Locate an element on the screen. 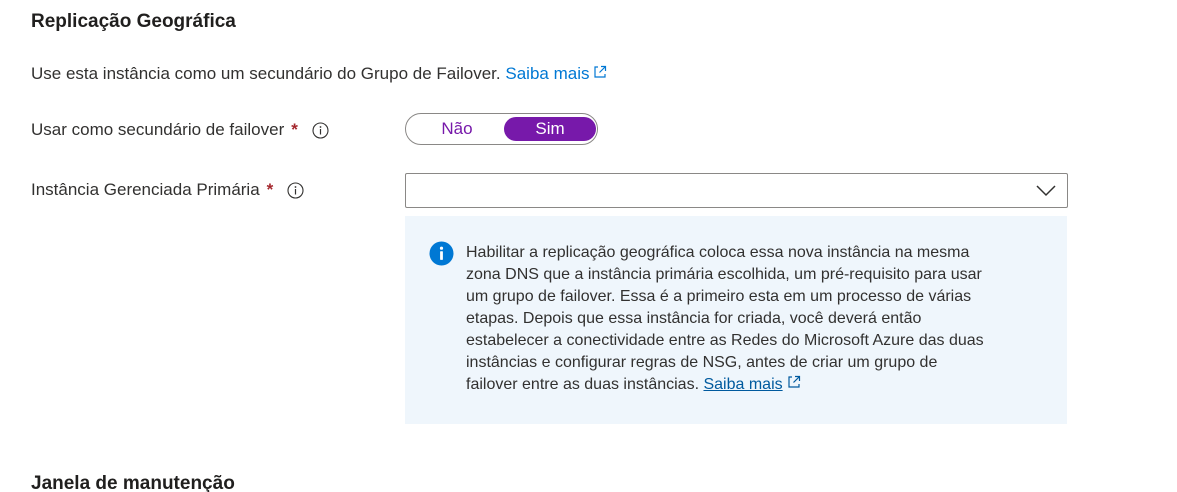 The width and height of the screenshot is (1177, 492). info-filled-icon is located at coordinates (441, 253).